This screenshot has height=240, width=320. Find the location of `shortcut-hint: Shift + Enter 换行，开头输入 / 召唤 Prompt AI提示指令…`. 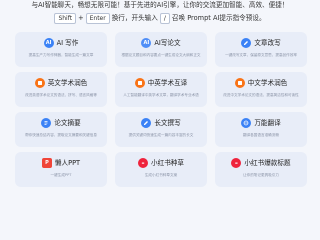

shortcut-hint: Shift + Enter 换行，开头输入 / 召唤 Prompt AI提示指令… is located at coordinates (160, 18).